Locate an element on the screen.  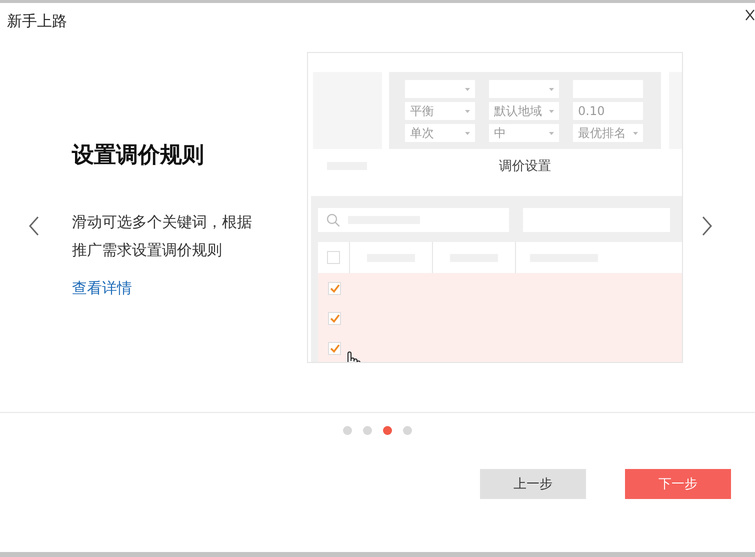
details-link: 查看详情 is located at coordinates (102, 288).